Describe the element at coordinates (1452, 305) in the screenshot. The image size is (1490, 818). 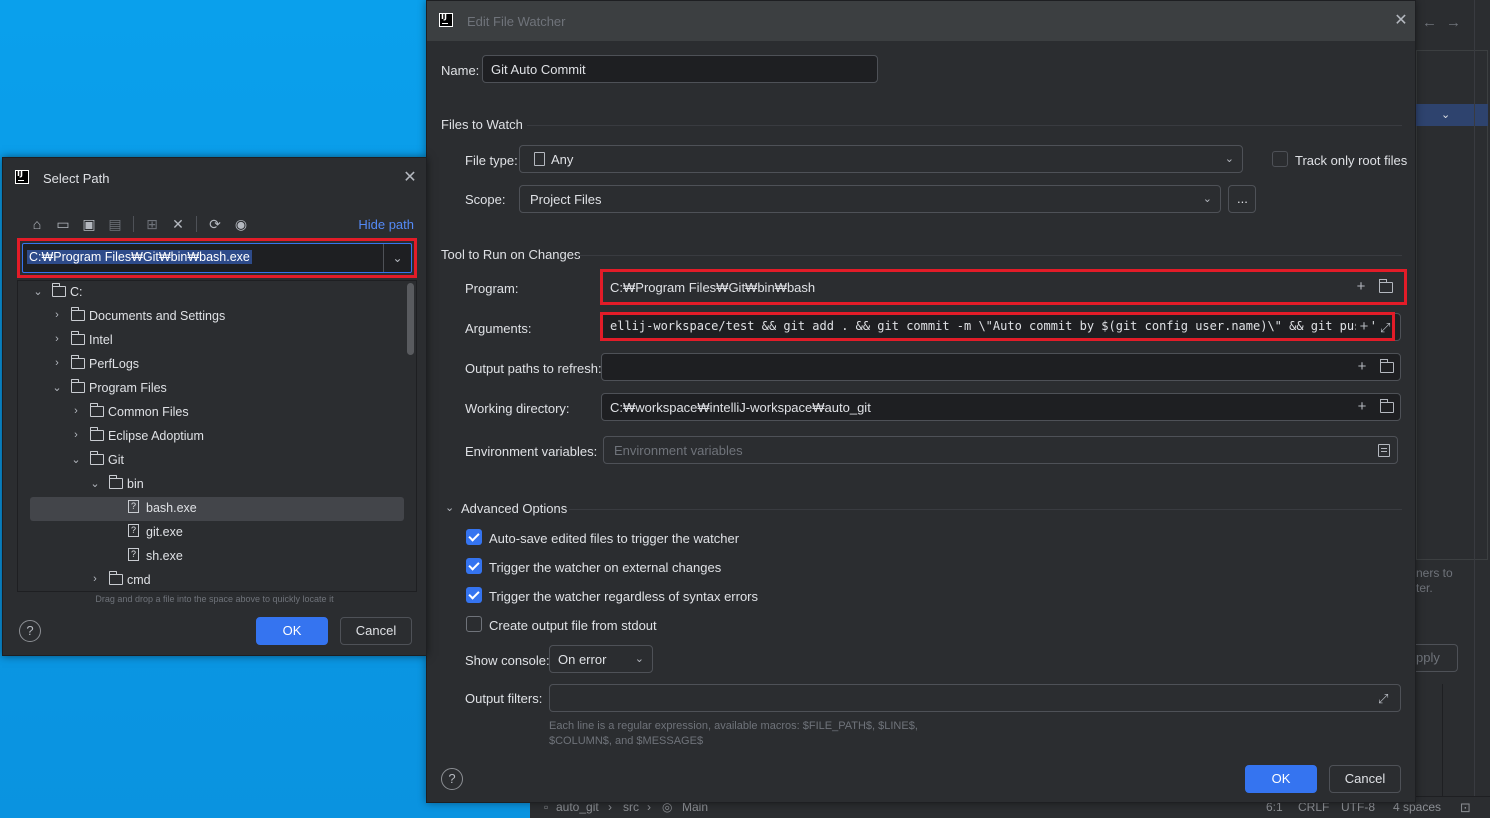
I see `background-settings-panel` at that location.